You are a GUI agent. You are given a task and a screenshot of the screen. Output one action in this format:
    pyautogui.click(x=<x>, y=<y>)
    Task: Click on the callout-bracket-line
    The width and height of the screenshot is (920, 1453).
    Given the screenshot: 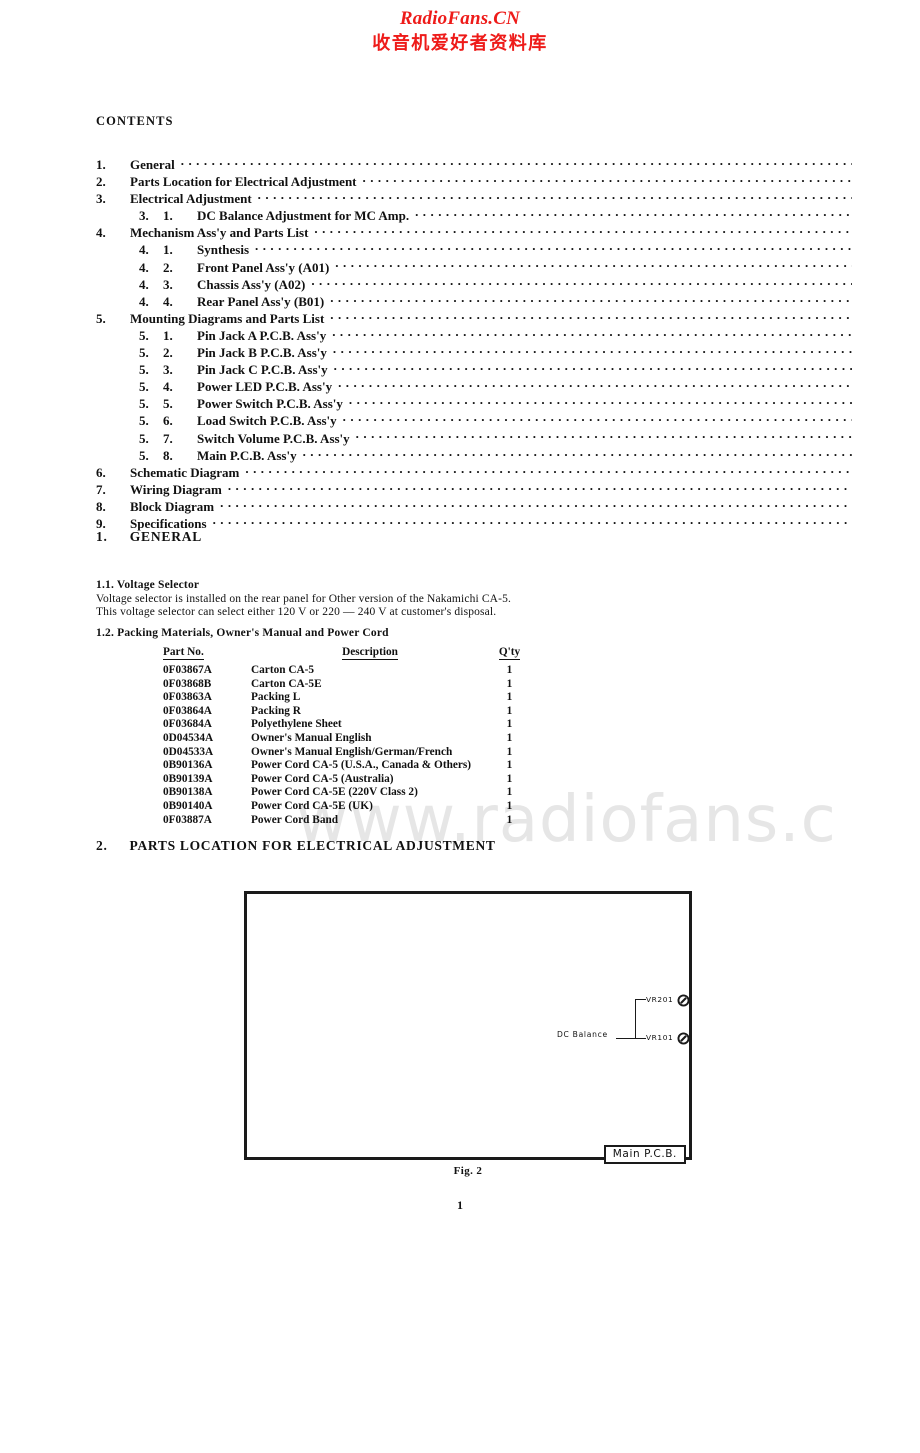 What is the action you would take?
    pyautogui.click(x=636, y=1019)
    